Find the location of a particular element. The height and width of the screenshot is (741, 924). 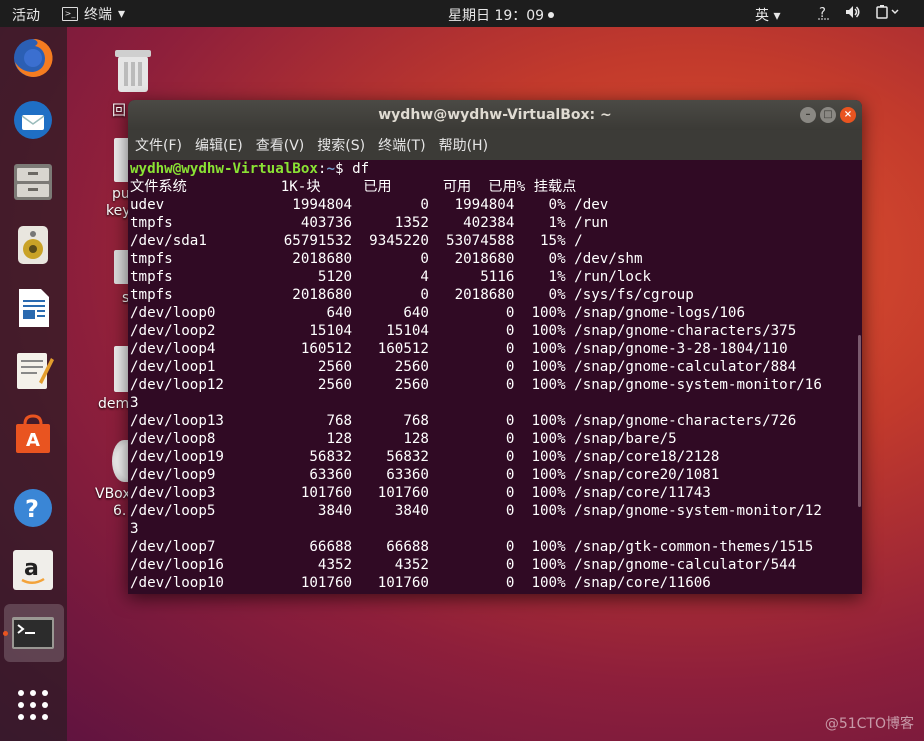

menu-help: 帮助(H) is located at coordinates (463, 145).